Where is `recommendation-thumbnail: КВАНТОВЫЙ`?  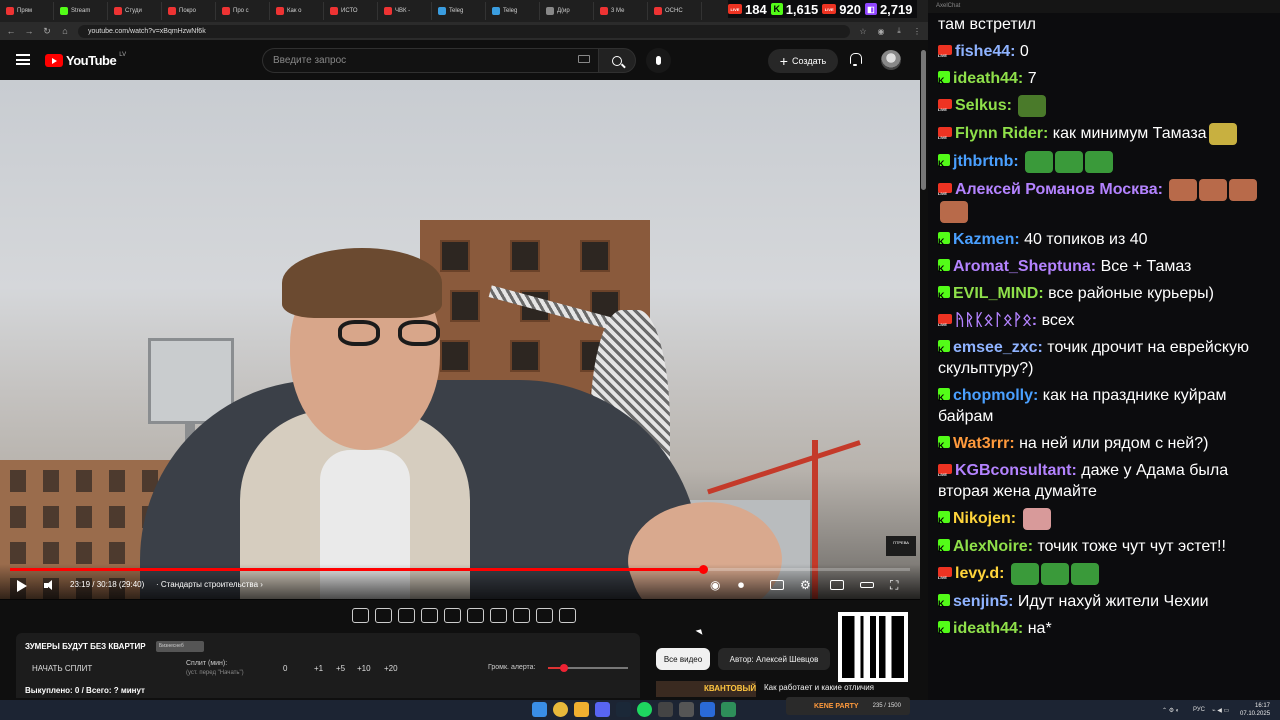
recommendation-thumbnail: КВАНТОВЫЙ is located at coordinates (706, 689).